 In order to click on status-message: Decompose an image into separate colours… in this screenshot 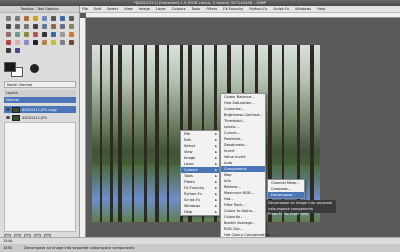, I will do `click(79, 248)`.